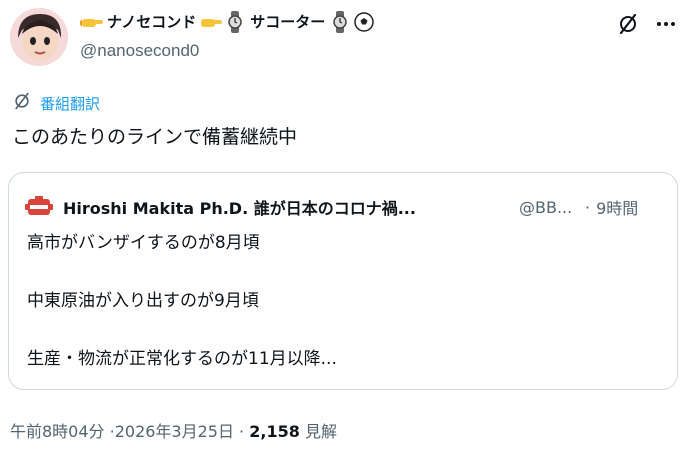 Image resolution: width=688 pixels, height=449 pixels. What do you see at coordinates (139, 51) in the screenshot?
I see `author-handle: @nanosecond0` at bounding box center [139, 51].